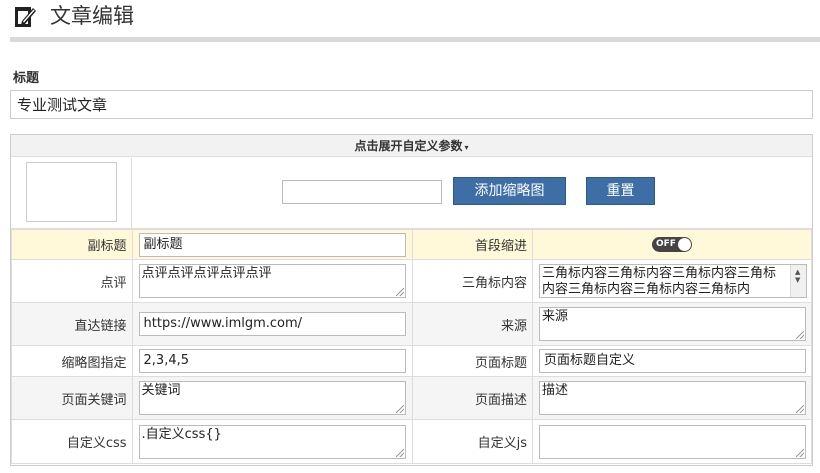 The image size is (820, 473). Describe the element at coordinates (181, 434) in the screenshot. I see `custom-css-value: .自定义css{}` at that location.